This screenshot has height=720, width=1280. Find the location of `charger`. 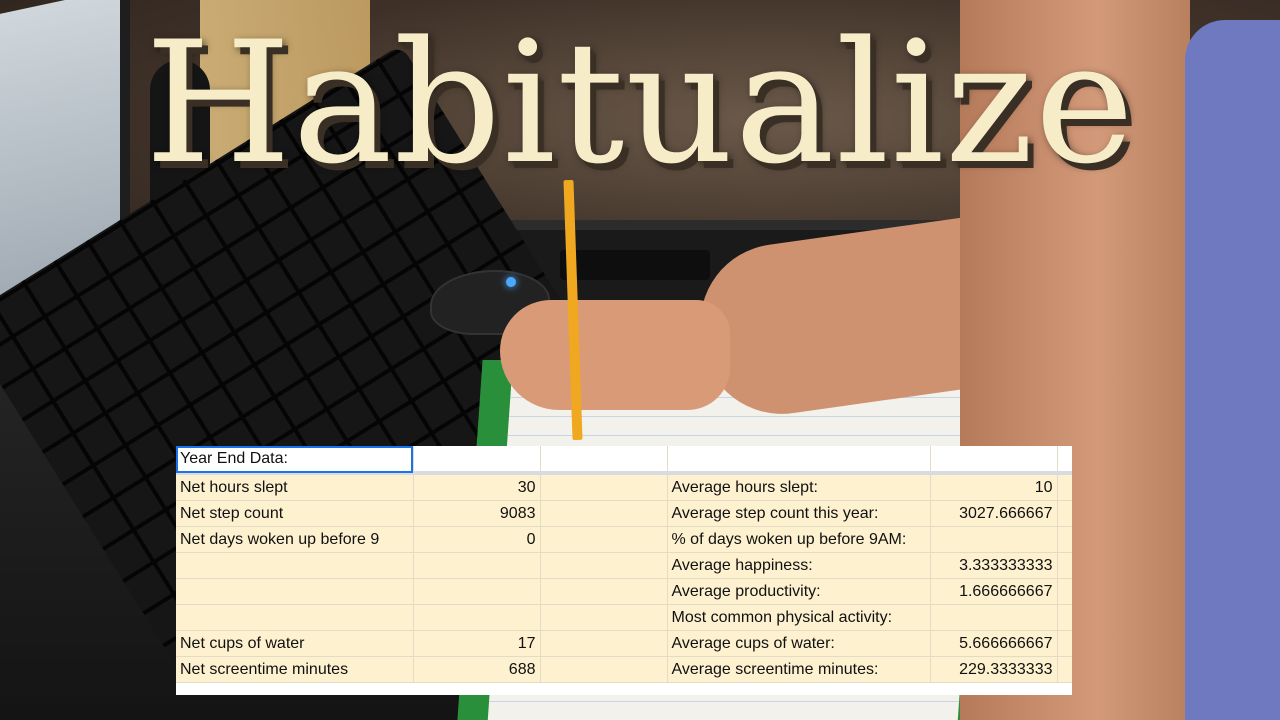

charger is located at coordinates (635, 265).